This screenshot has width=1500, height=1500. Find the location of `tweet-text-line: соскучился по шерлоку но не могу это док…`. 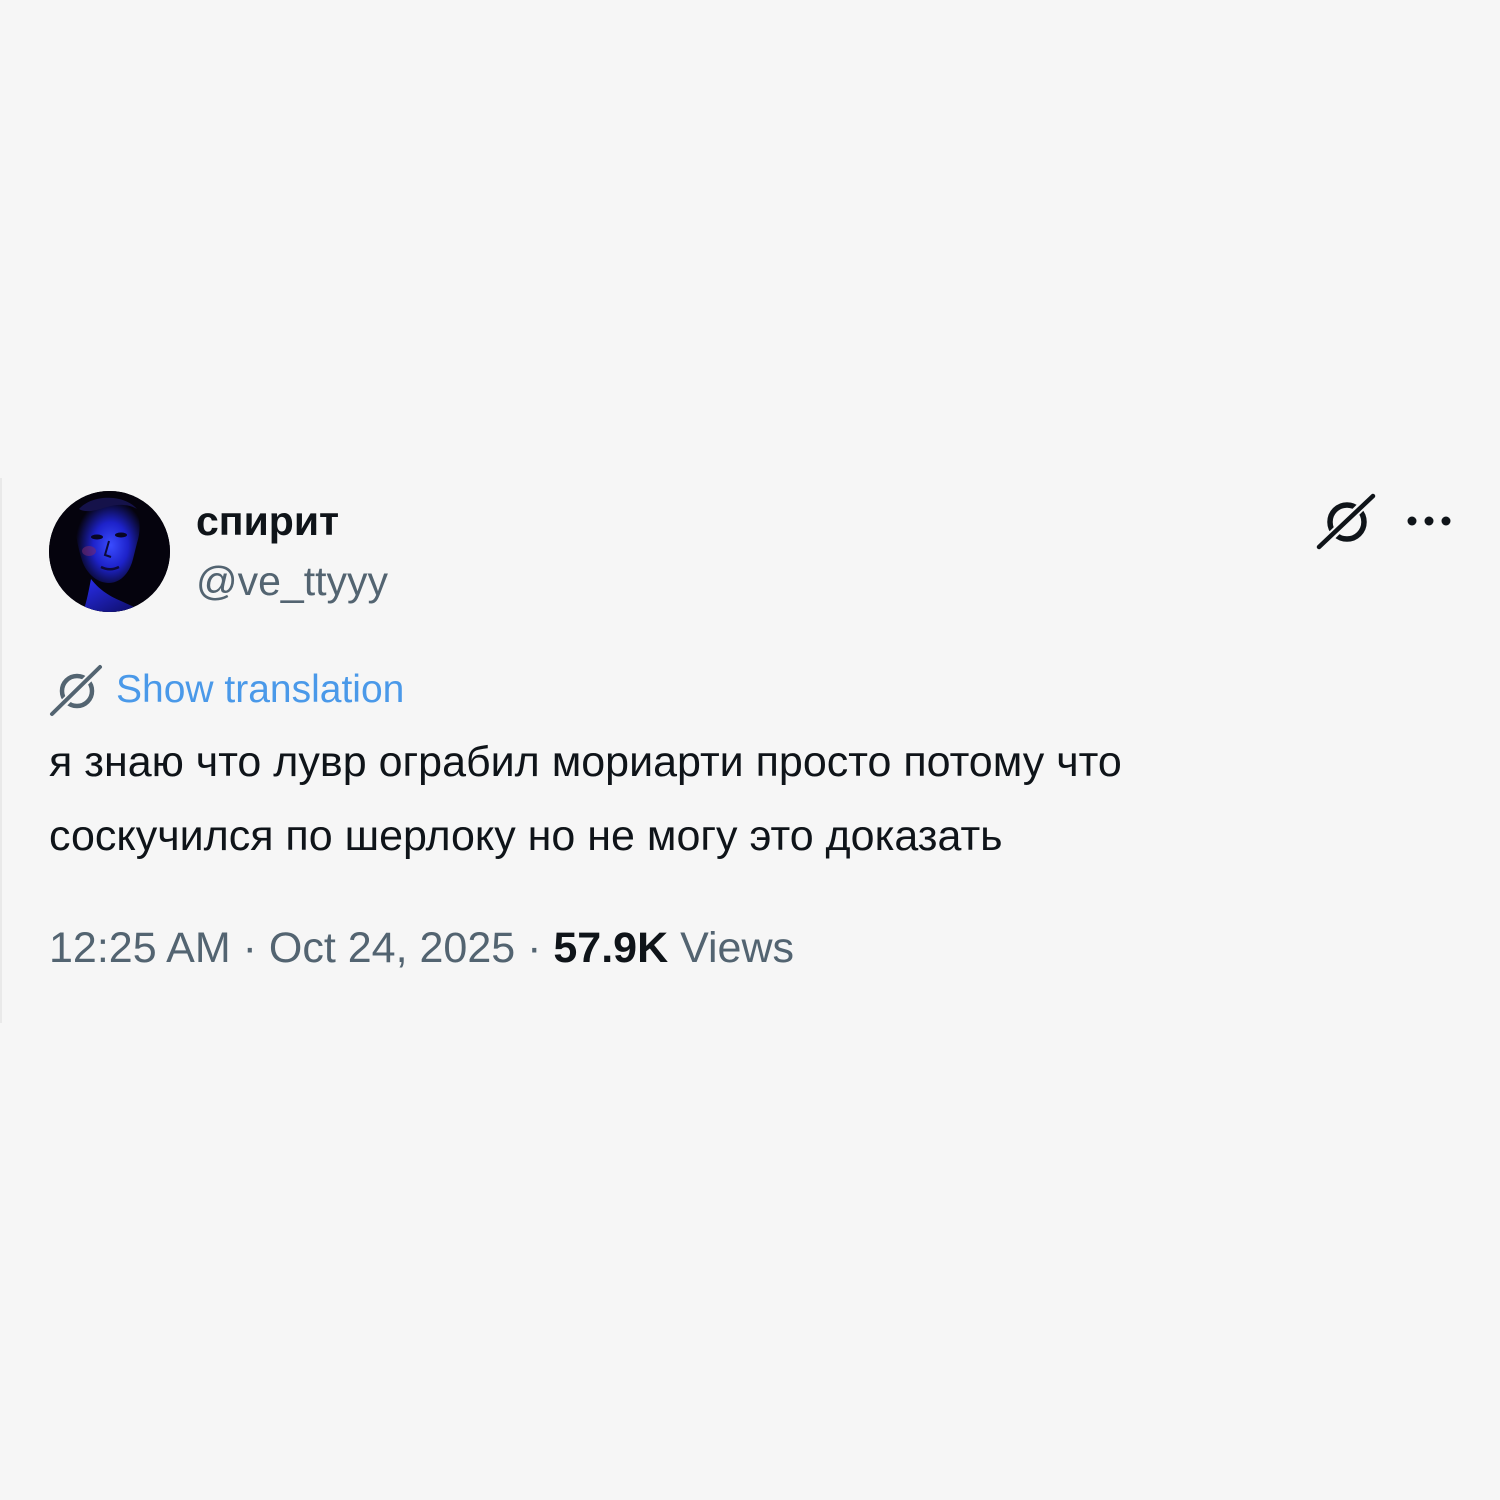

tweet-text-line: соскучился по шерлоку но не могу это док… is located at coordinates (526, 836).